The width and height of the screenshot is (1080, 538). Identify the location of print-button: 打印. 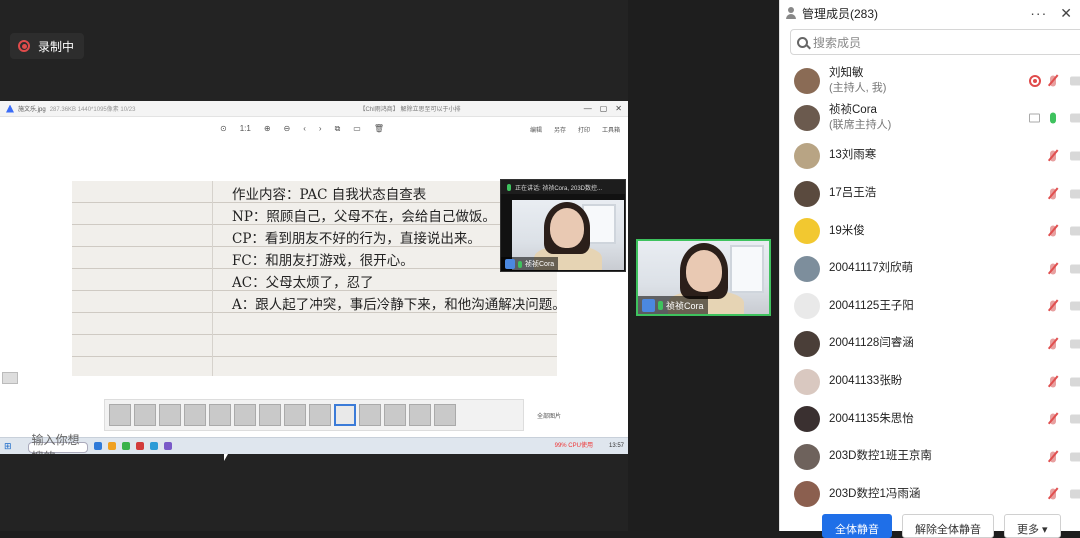
(584, 129).